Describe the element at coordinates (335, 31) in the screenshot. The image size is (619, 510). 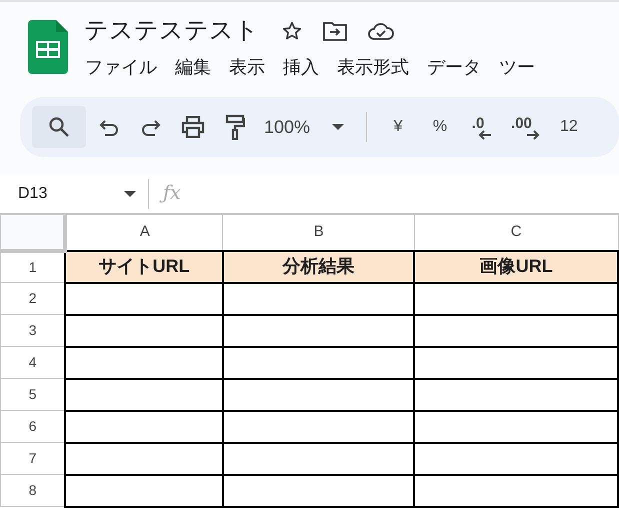
I see `folder-arrow-icon` at that location.